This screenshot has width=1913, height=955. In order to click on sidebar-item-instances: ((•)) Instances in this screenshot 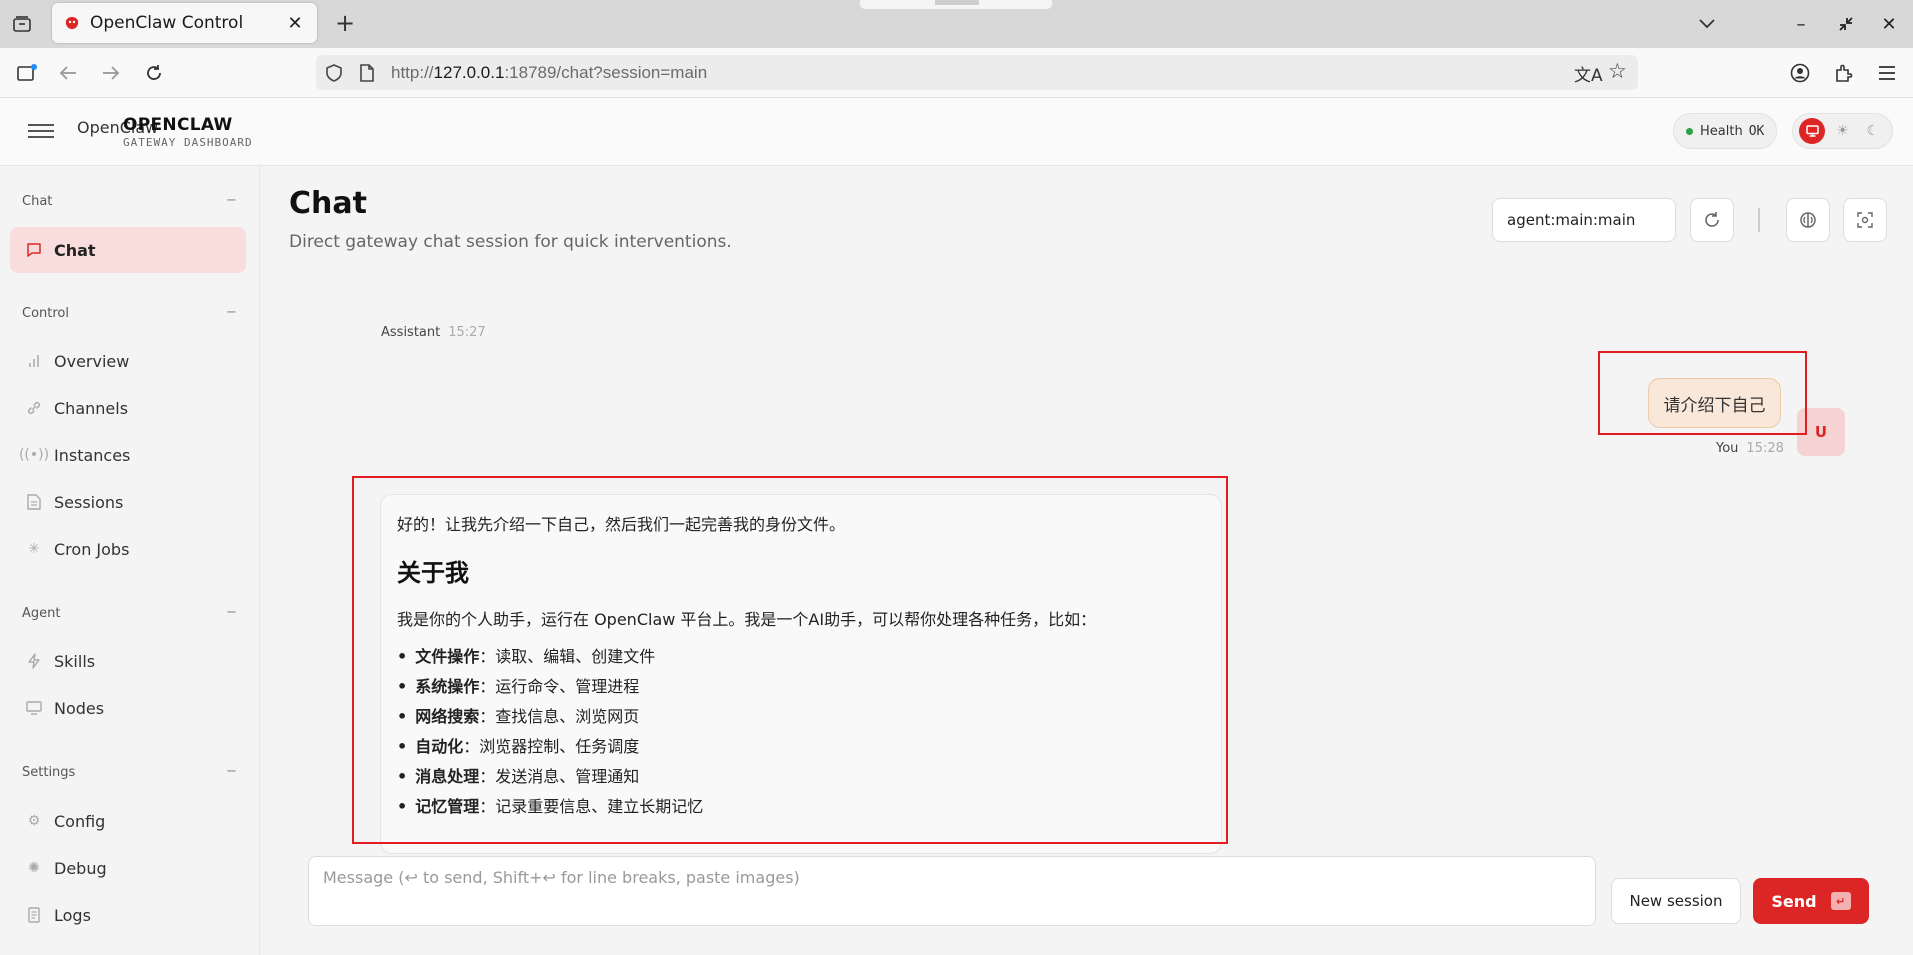, I will do `click(128, 455)`.